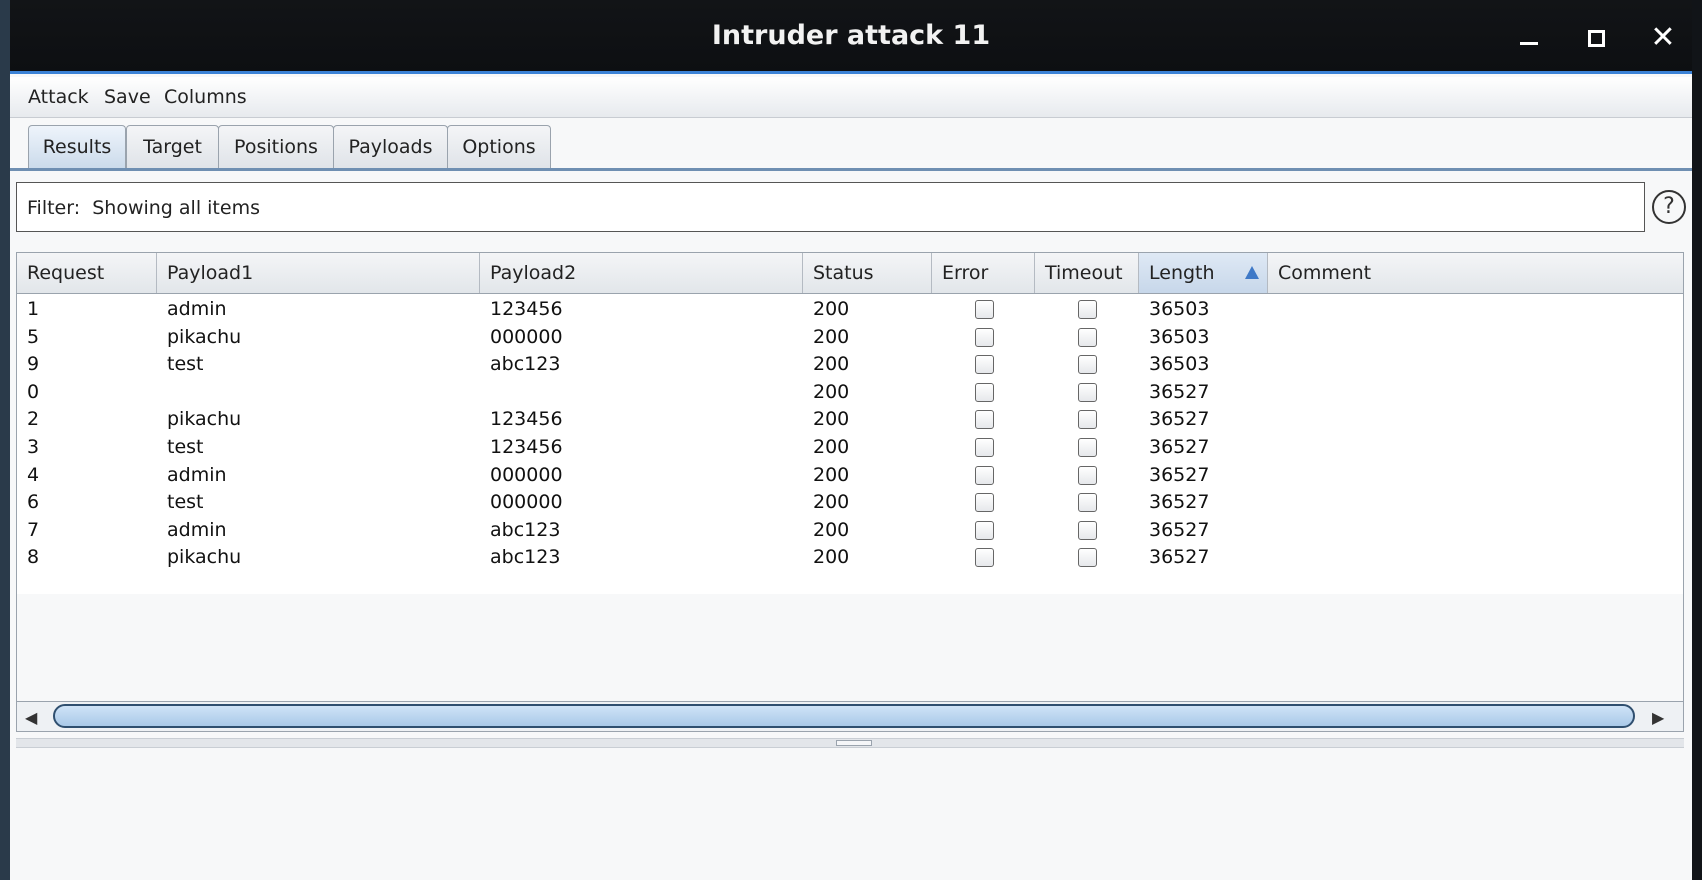  Describe the element at coordinates (830, 207) in the screenshot. I see `filter-bar: Filter: Showing all items` at that location.